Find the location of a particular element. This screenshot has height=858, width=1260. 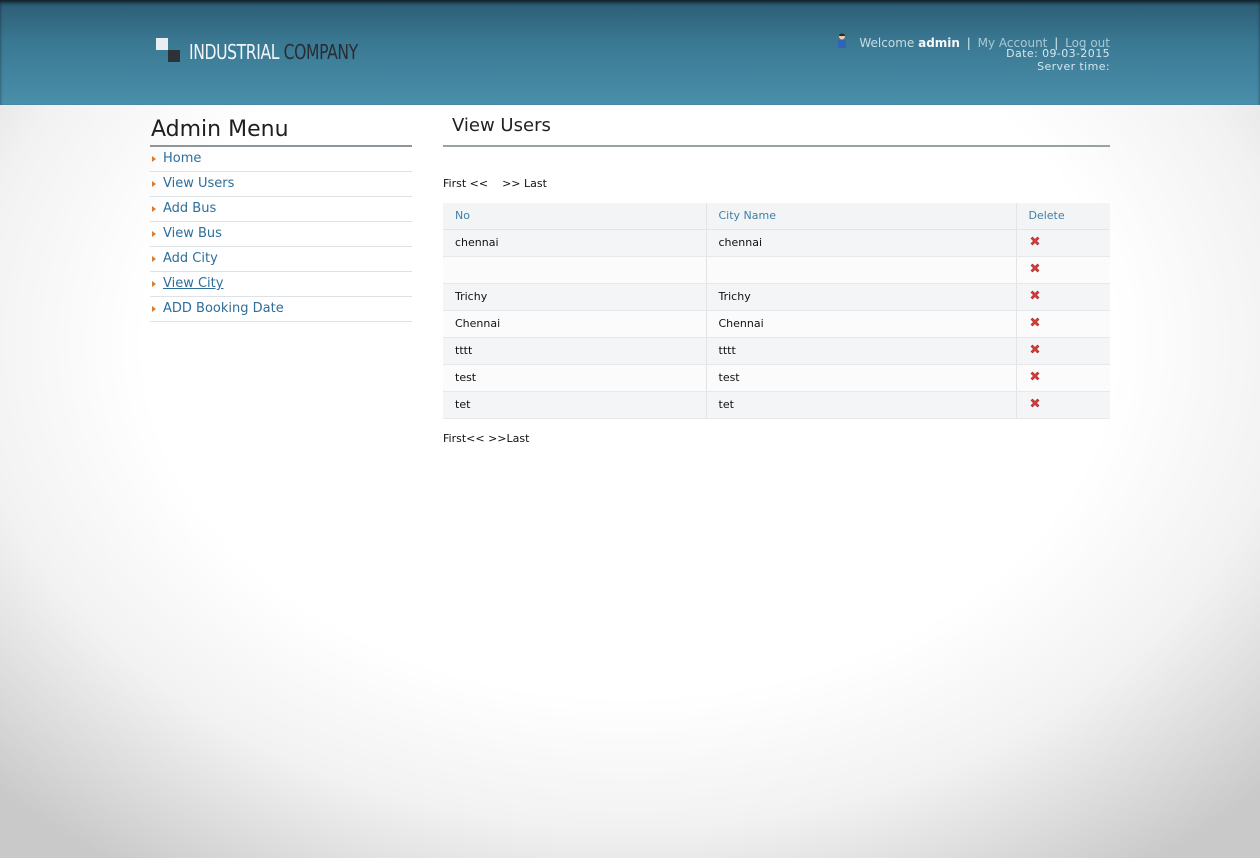

table-row: Chennai Chennai is located at coordinates (776, 324).